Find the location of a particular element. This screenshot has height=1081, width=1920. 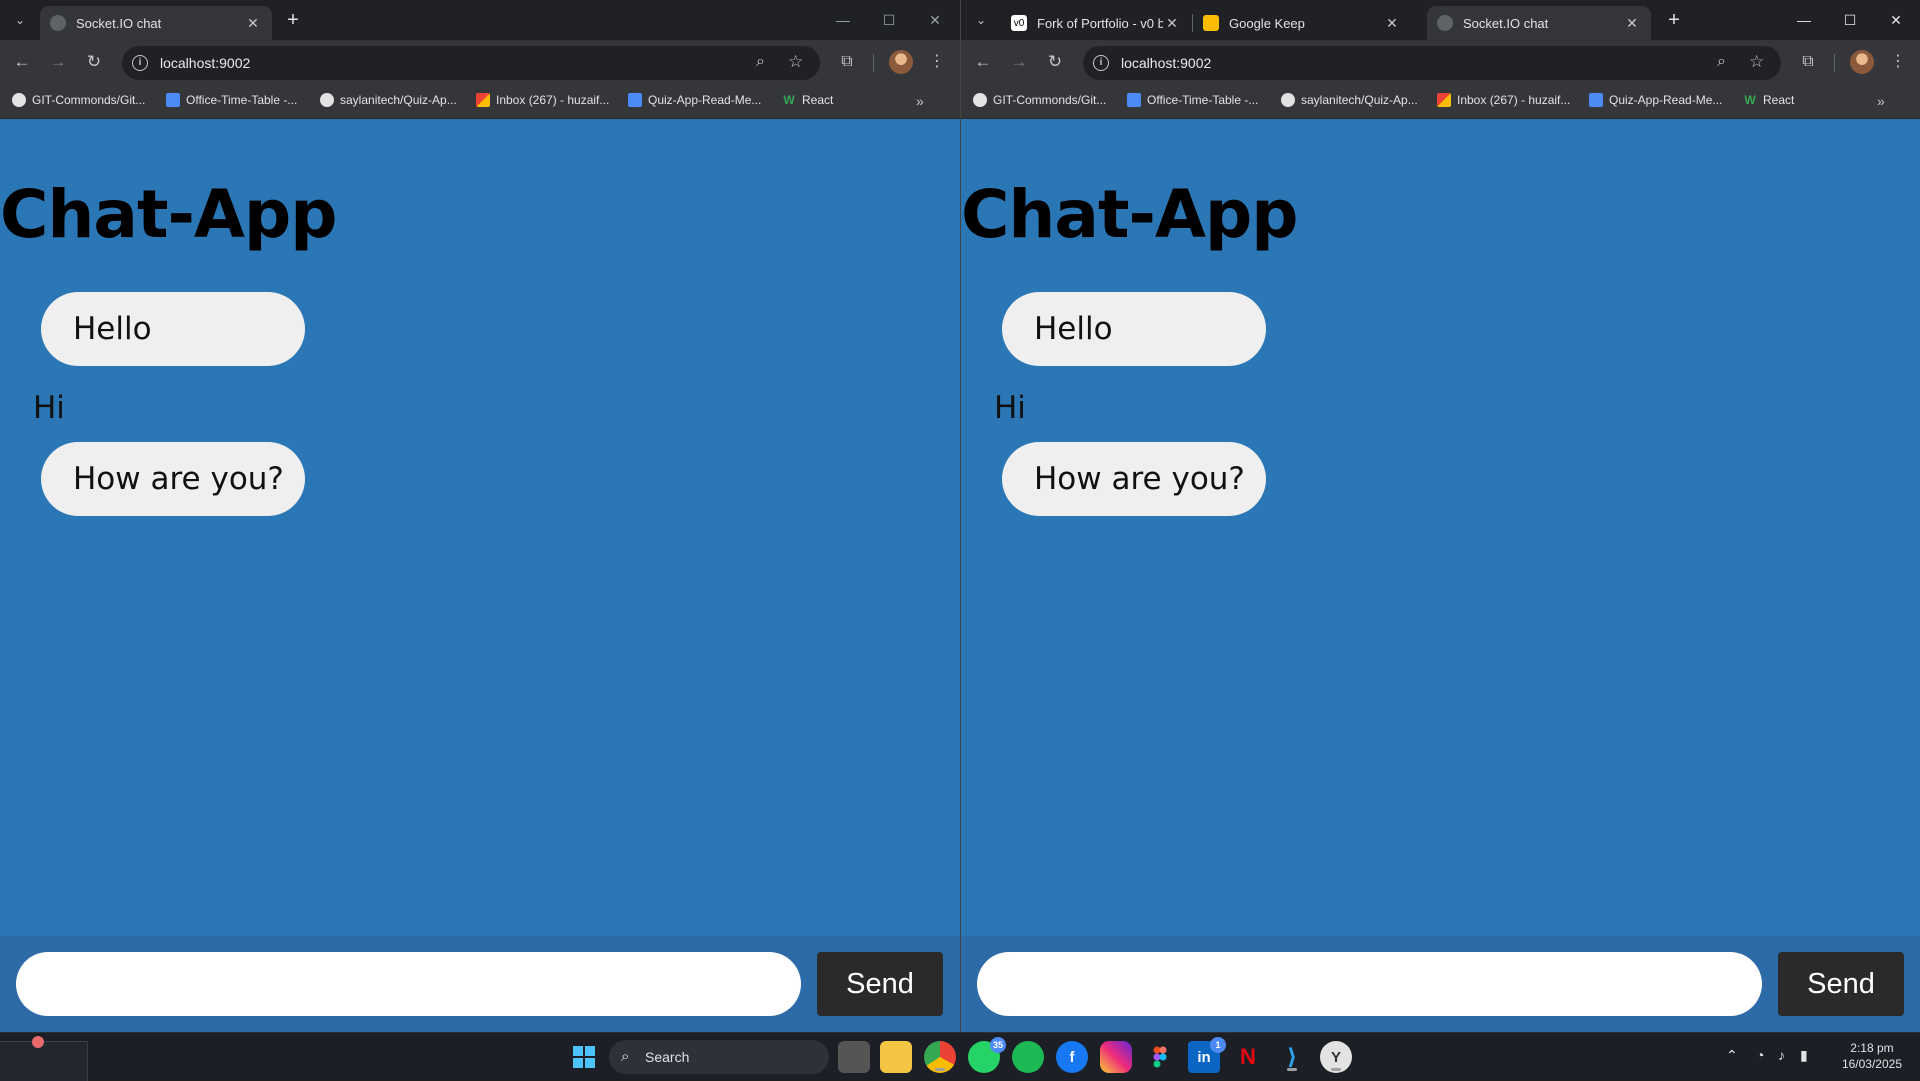

windows-start-icon is located at coordinates (584, 1057).